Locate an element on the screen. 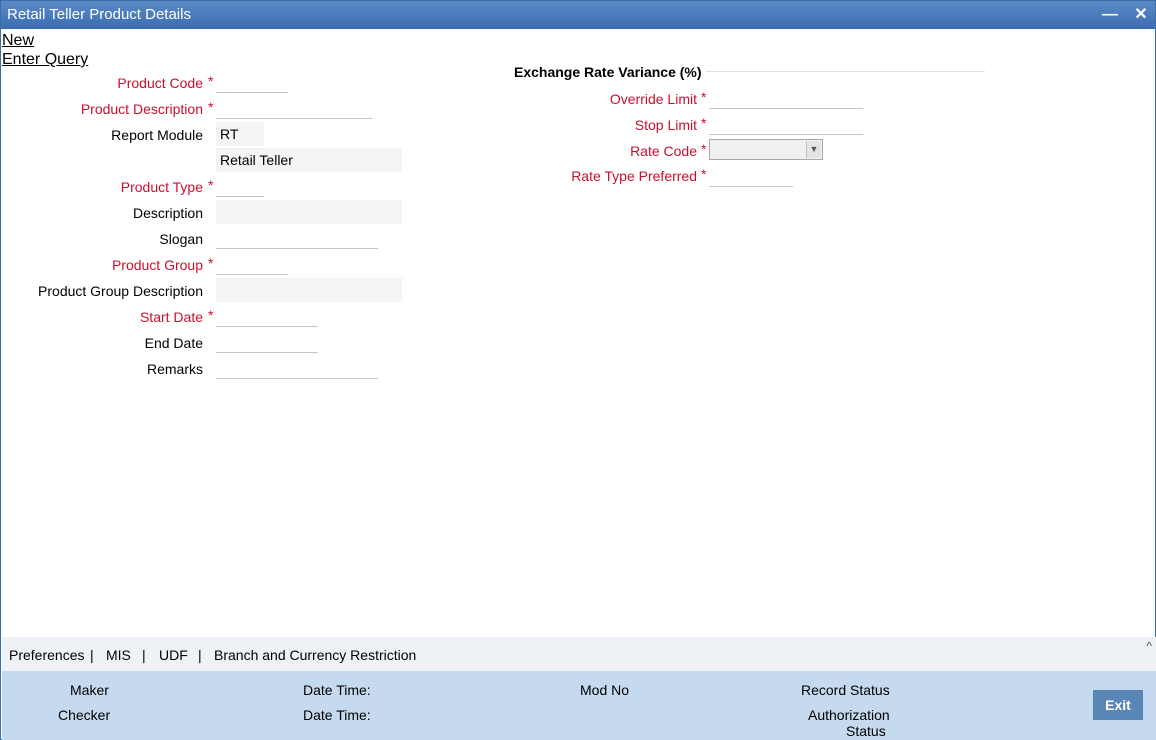  stop-limit-label: Stop Limit is located at coordinates (665, 125).